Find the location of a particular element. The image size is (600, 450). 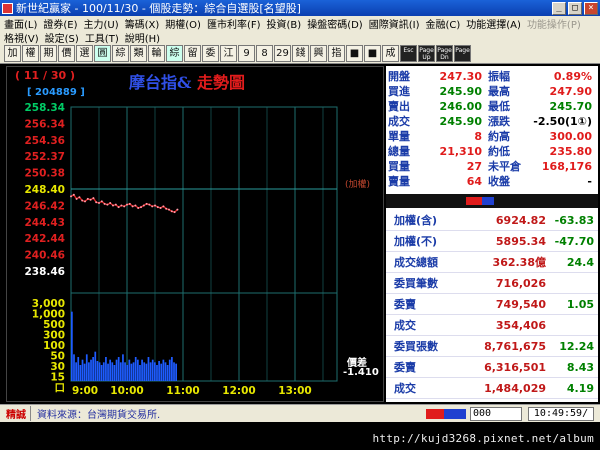

command-input: 000 is located at coordinates (496, 413).